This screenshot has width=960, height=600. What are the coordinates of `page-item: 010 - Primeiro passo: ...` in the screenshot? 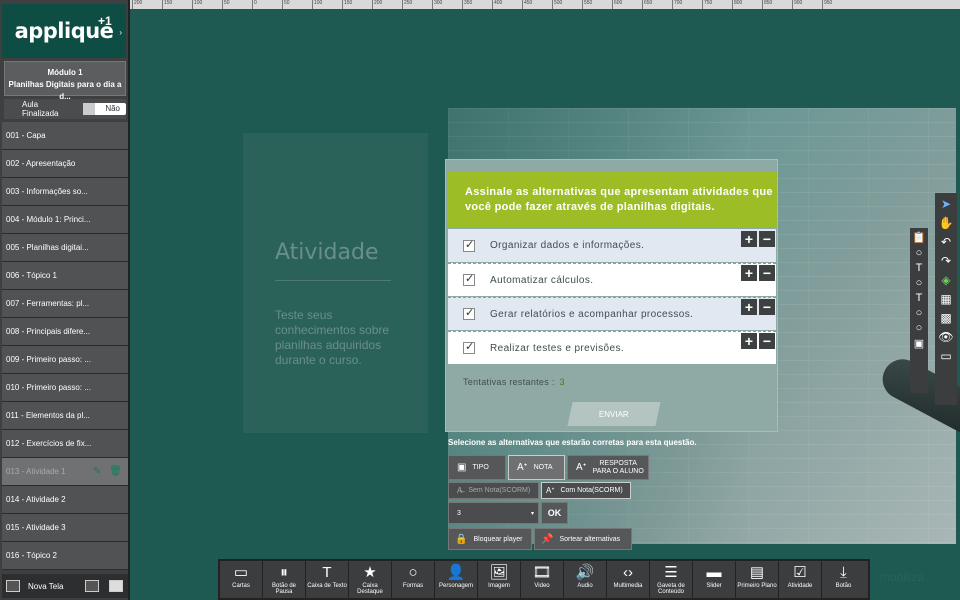 It's located at (65, 388).